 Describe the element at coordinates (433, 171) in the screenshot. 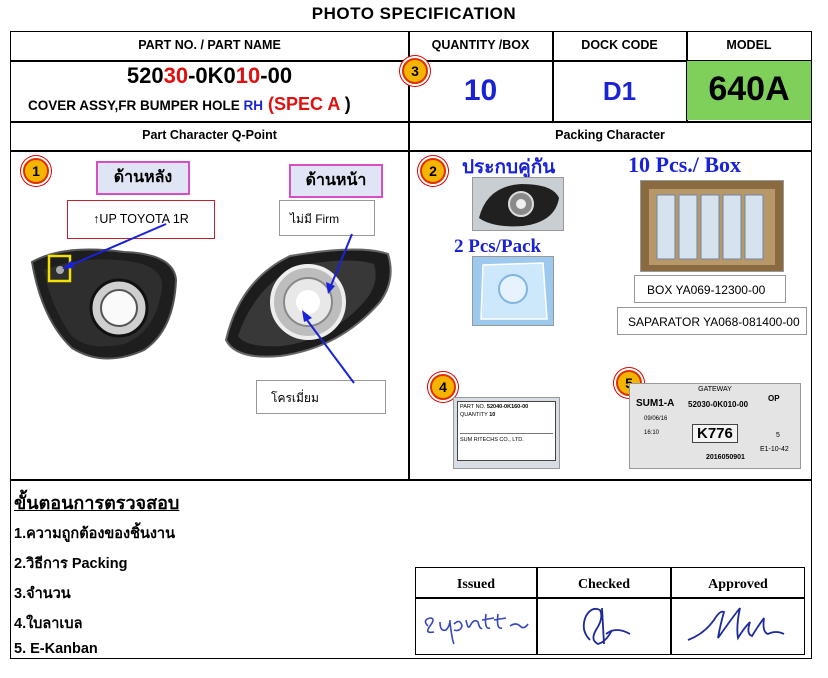

I see `badge-2: 2` at that location.